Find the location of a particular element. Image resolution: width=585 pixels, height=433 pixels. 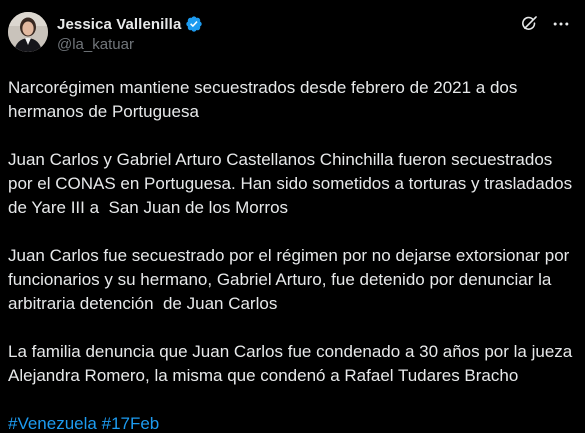

verified-badge-icon is located at coordinates (194, 24).